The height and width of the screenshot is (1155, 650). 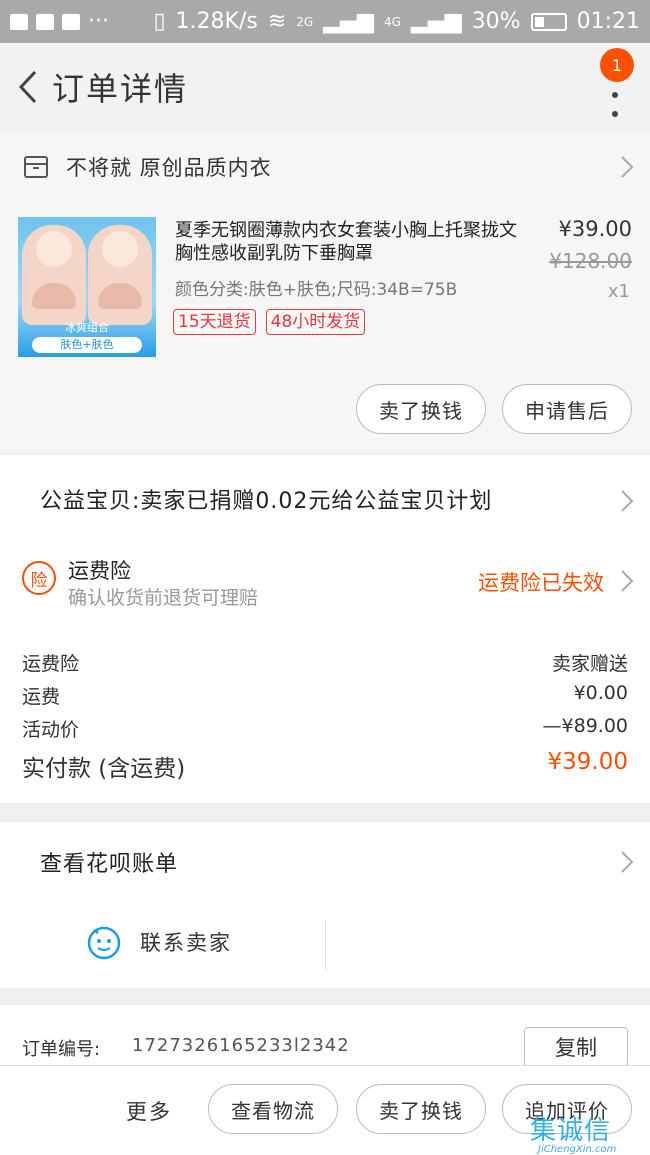 What do you see at coordinates (99, 571) in the screenshot?
I see `insurance-title: 运费险` at bounding box center [99, 571].